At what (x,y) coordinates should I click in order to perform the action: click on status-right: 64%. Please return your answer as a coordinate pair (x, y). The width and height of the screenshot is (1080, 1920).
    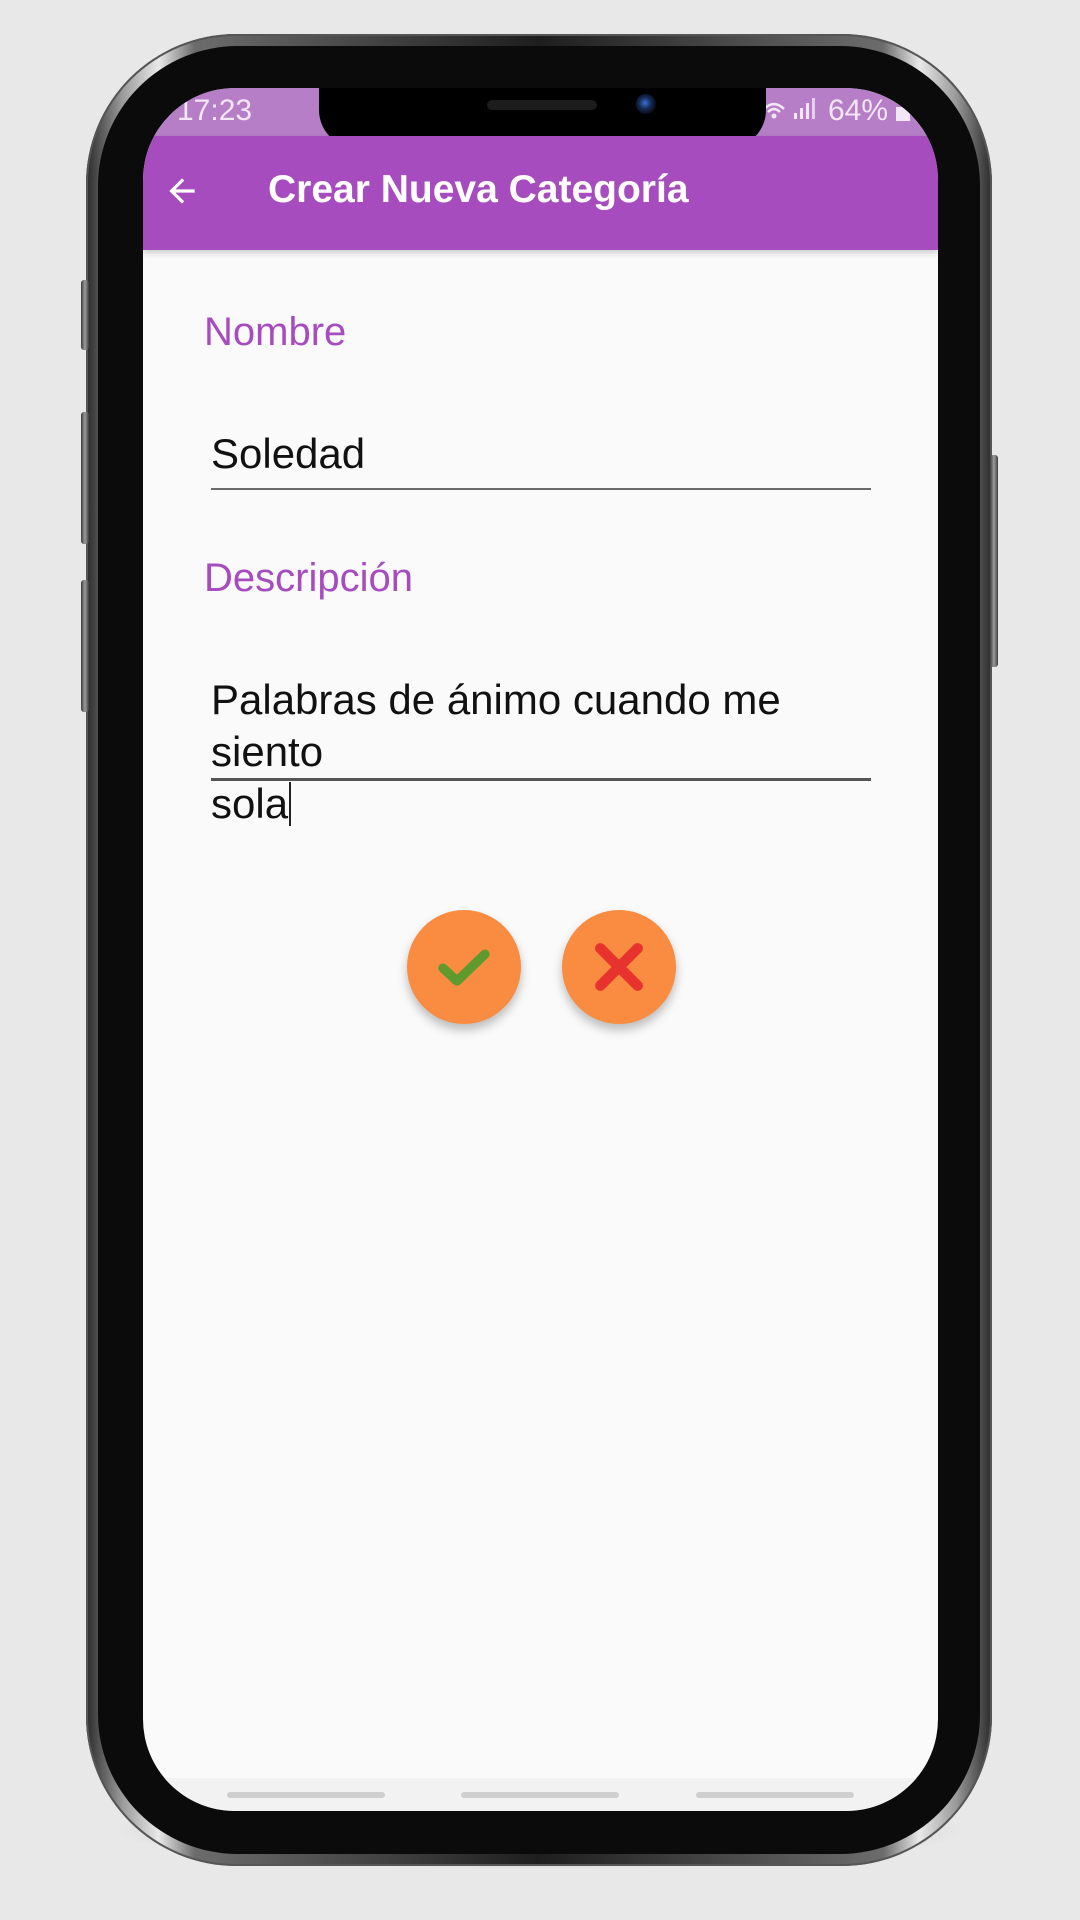
    Looking at the image, I should click on (835, 111).